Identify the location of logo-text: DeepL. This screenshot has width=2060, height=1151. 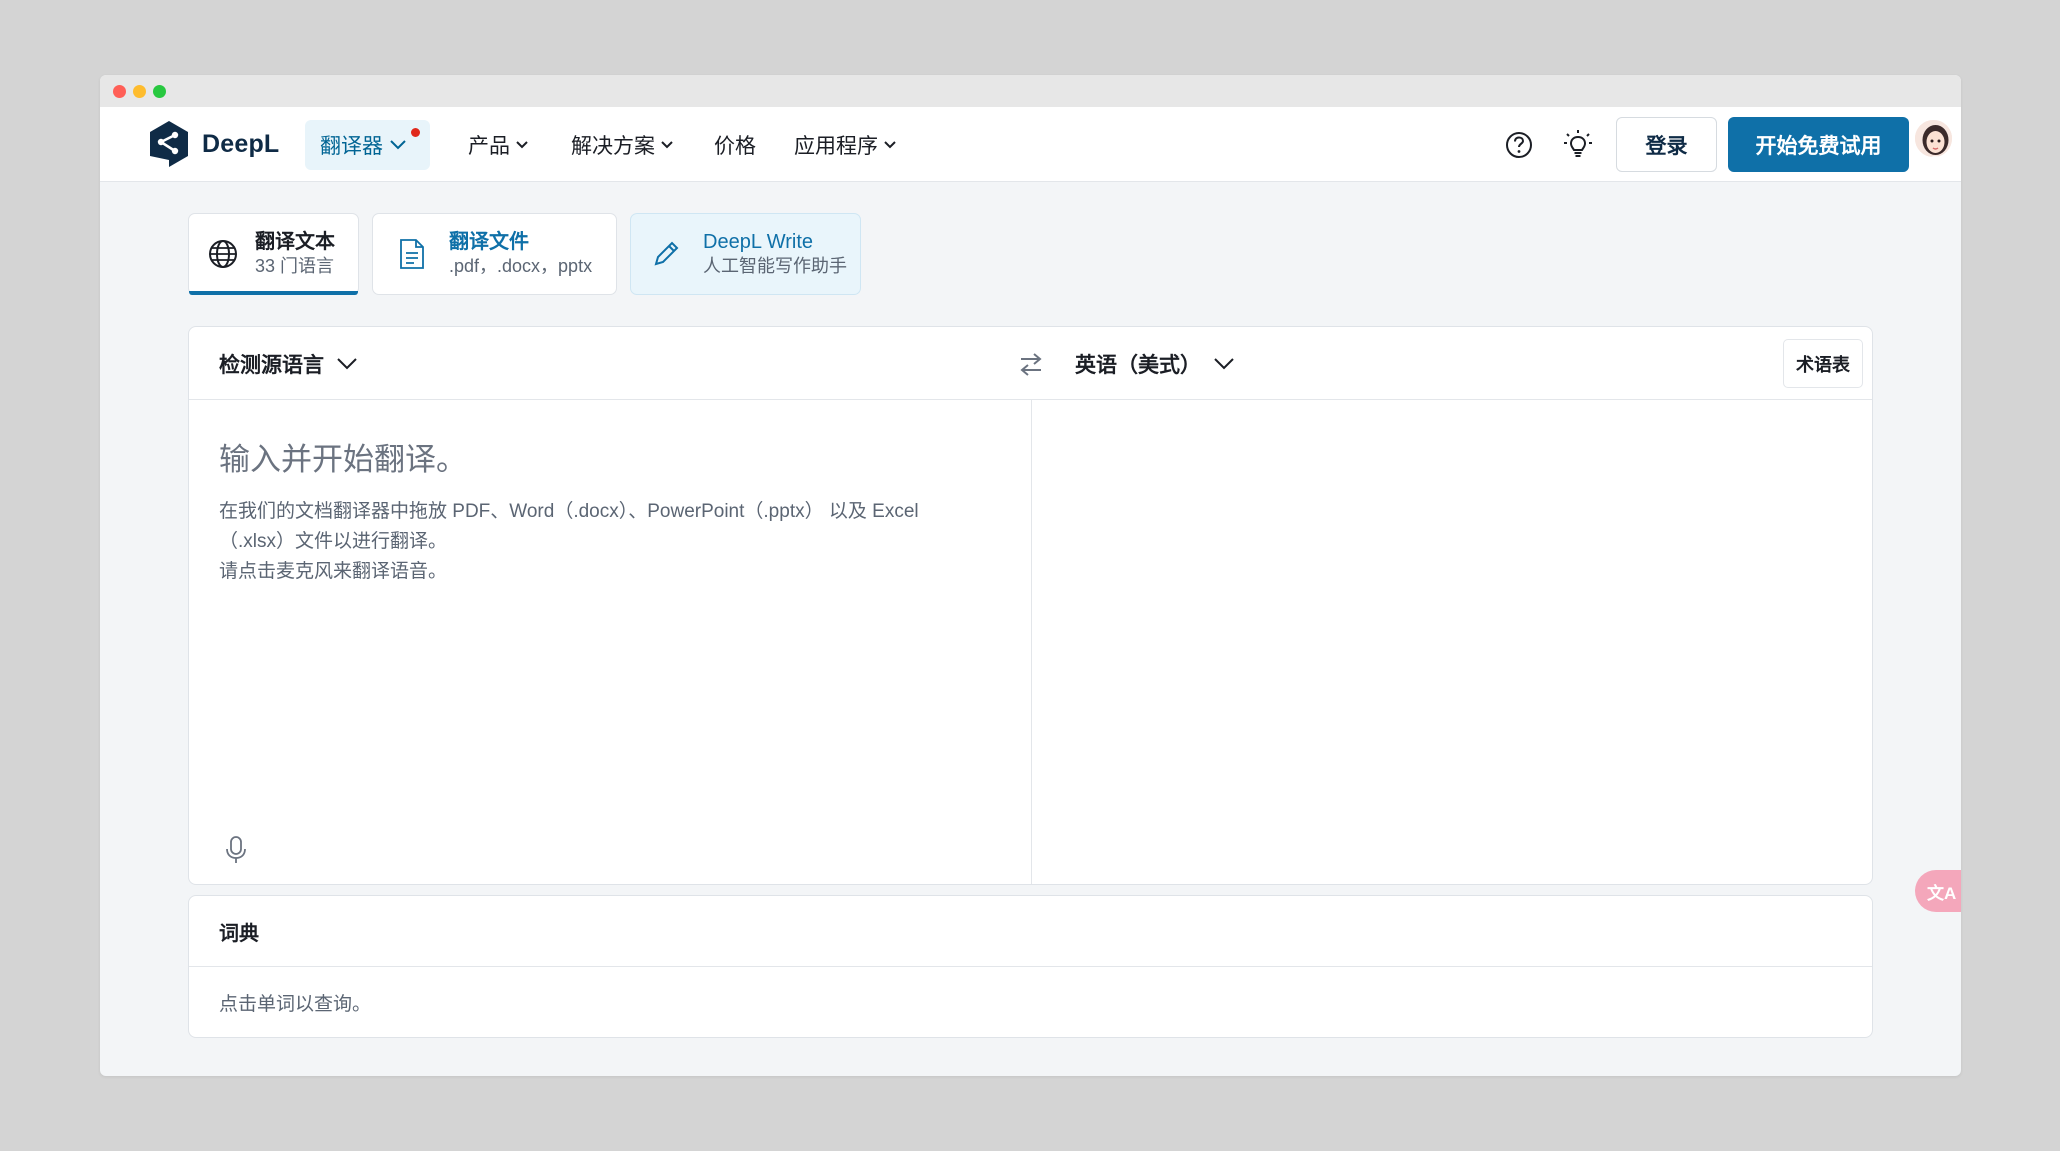
(241, 143).